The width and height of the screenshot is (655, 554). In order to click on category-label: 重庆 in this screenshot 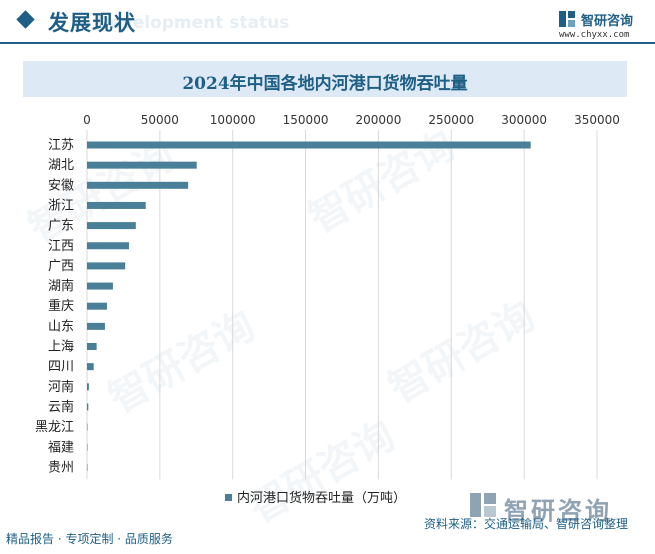, I will do `click(61, 306)`.